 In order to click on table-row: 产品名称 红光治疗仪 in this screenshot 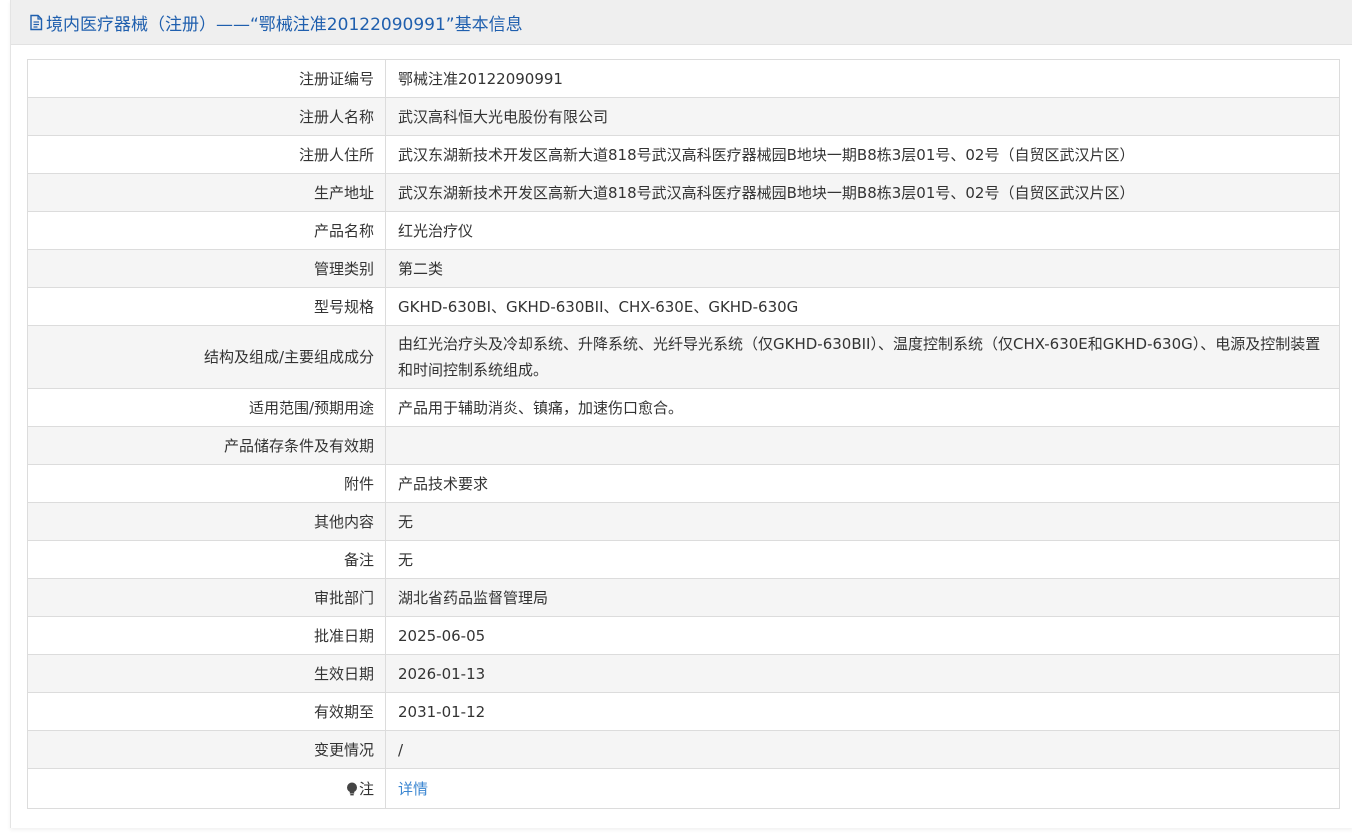, I will do `click(683, 230)`.